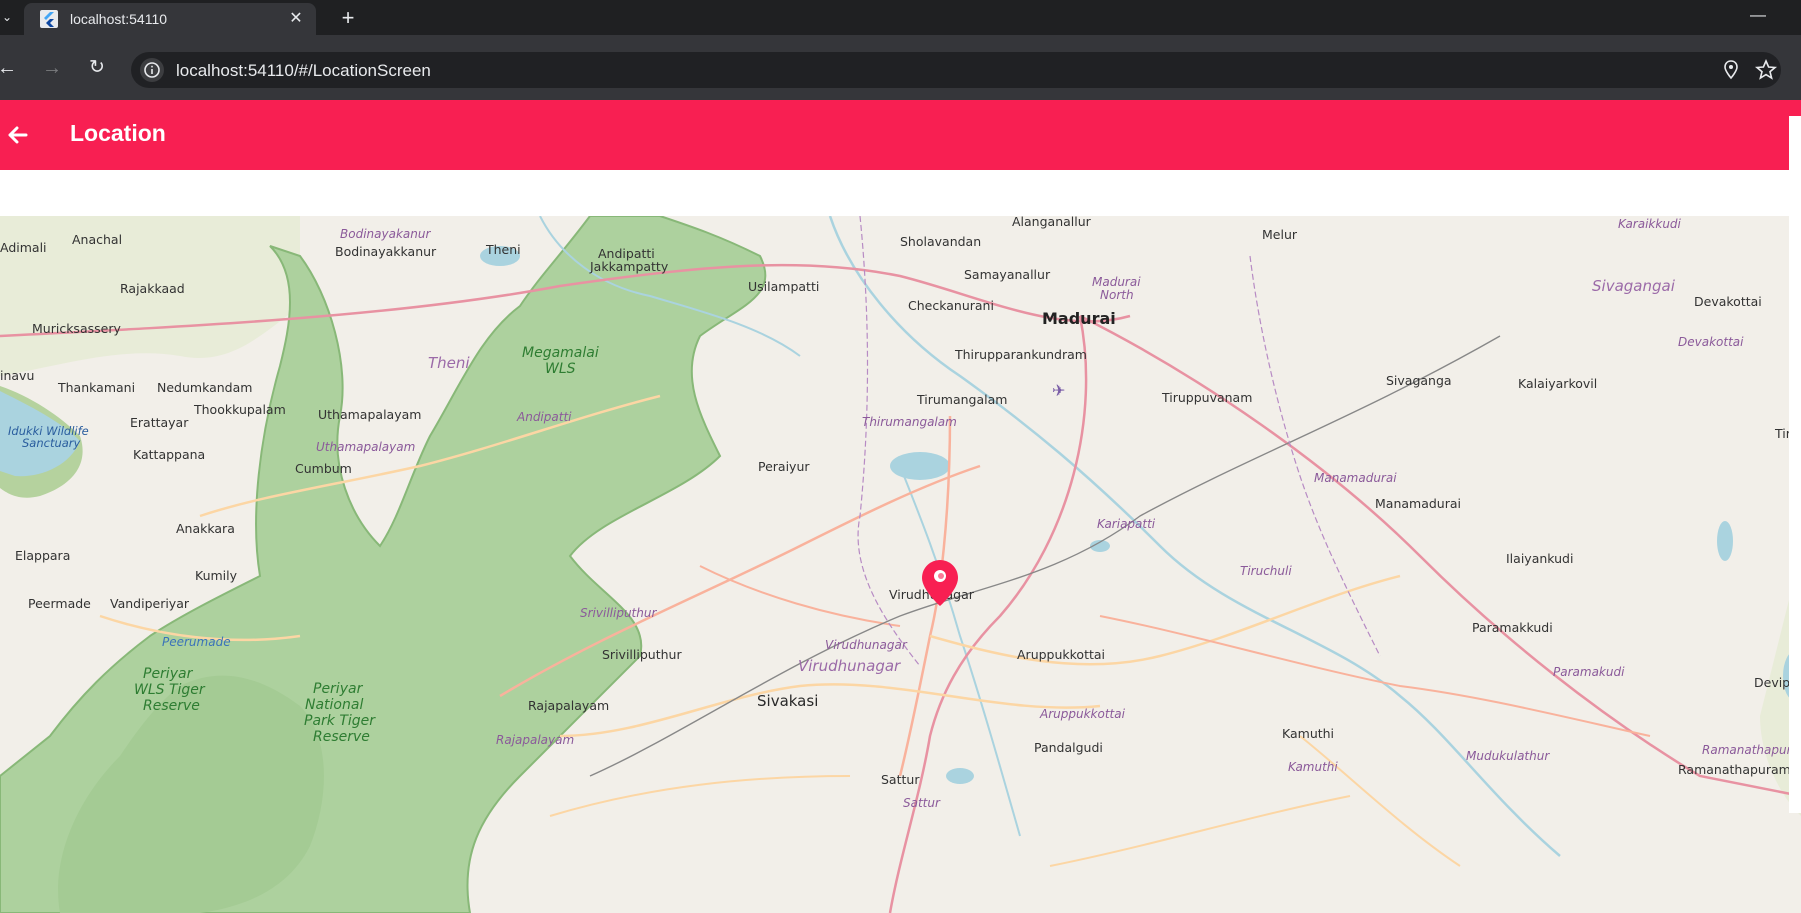 The image size is (1801, 913). Describe the element at coordinates (1508, 756) in the screenshot. I see `place-label: Mudukulathur` at that location.